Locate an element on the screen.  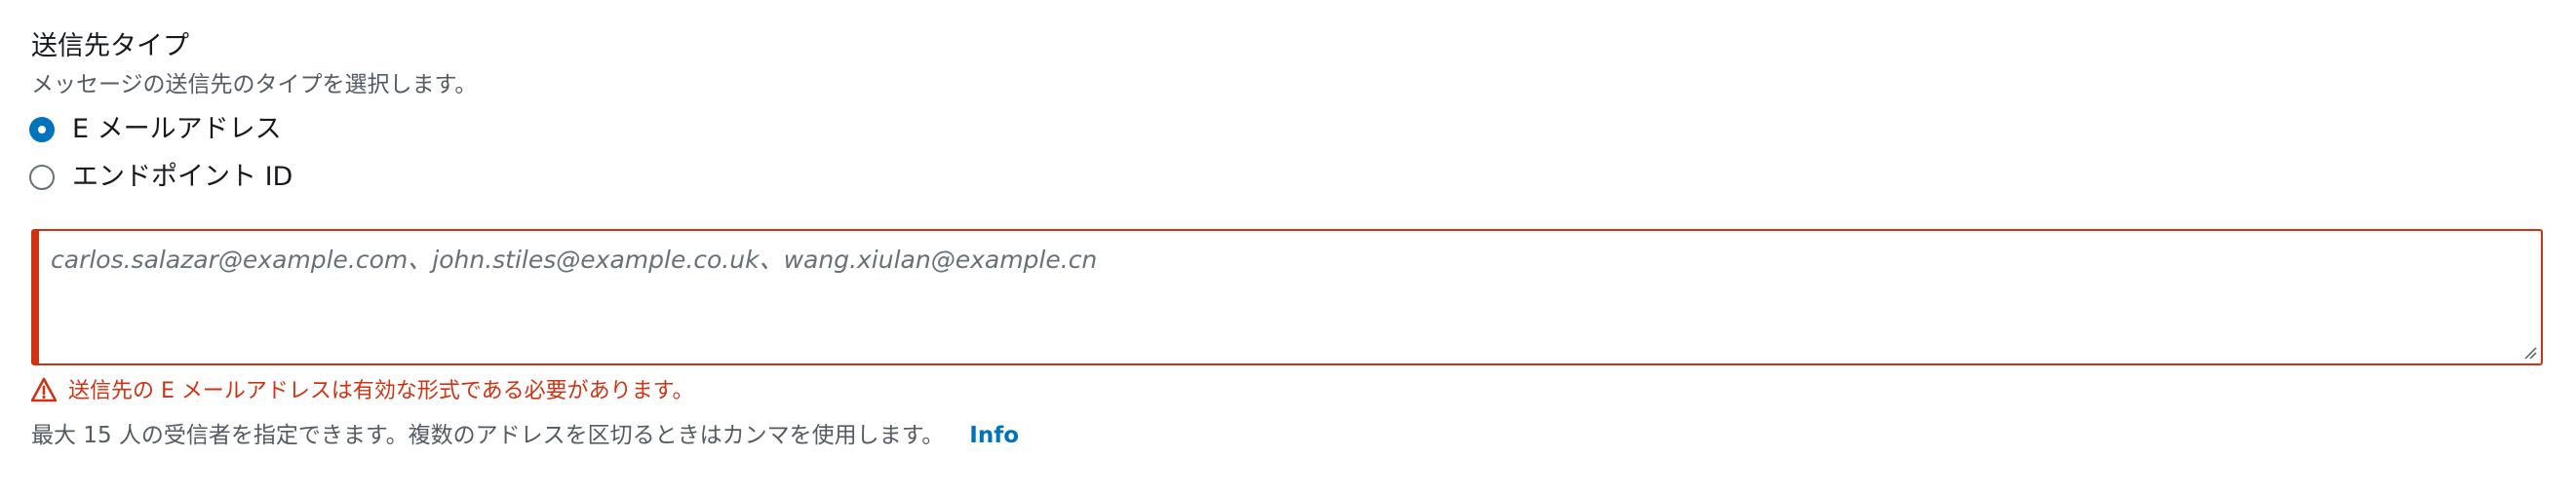
info-link: Info is located at coordinates (994, 435).